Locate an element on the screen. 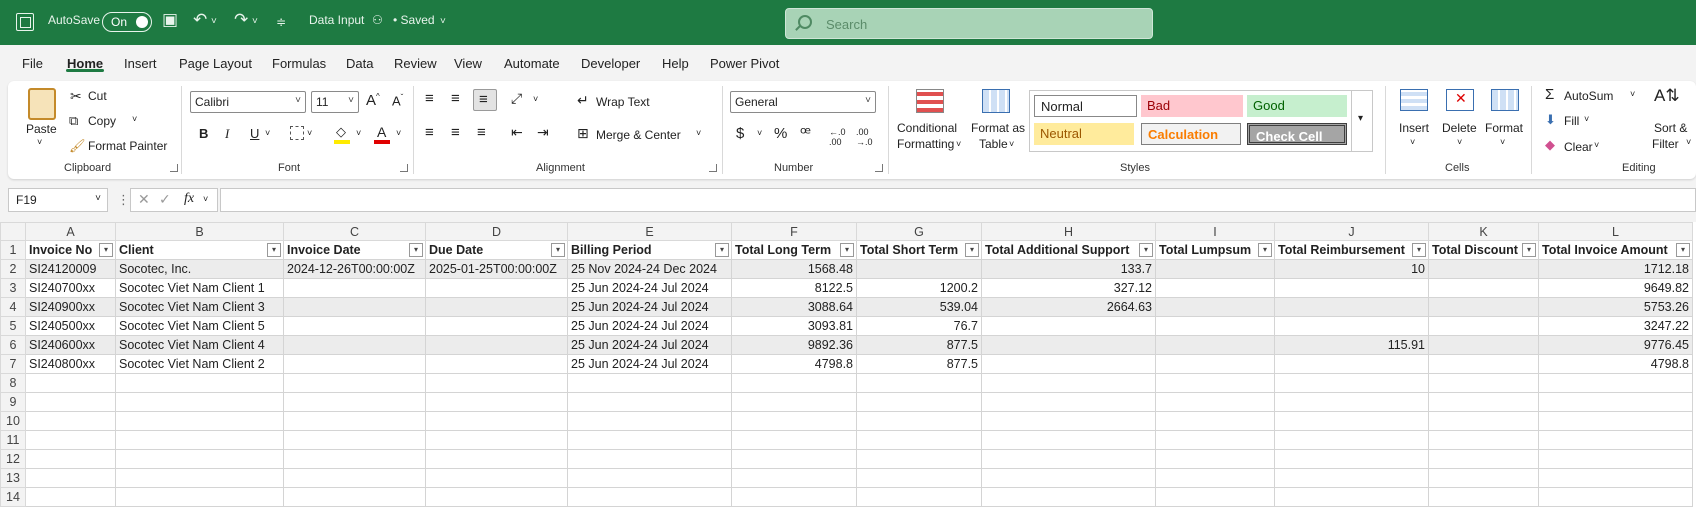  table-cell: SI240700xx is located at coordinates (70, 288).